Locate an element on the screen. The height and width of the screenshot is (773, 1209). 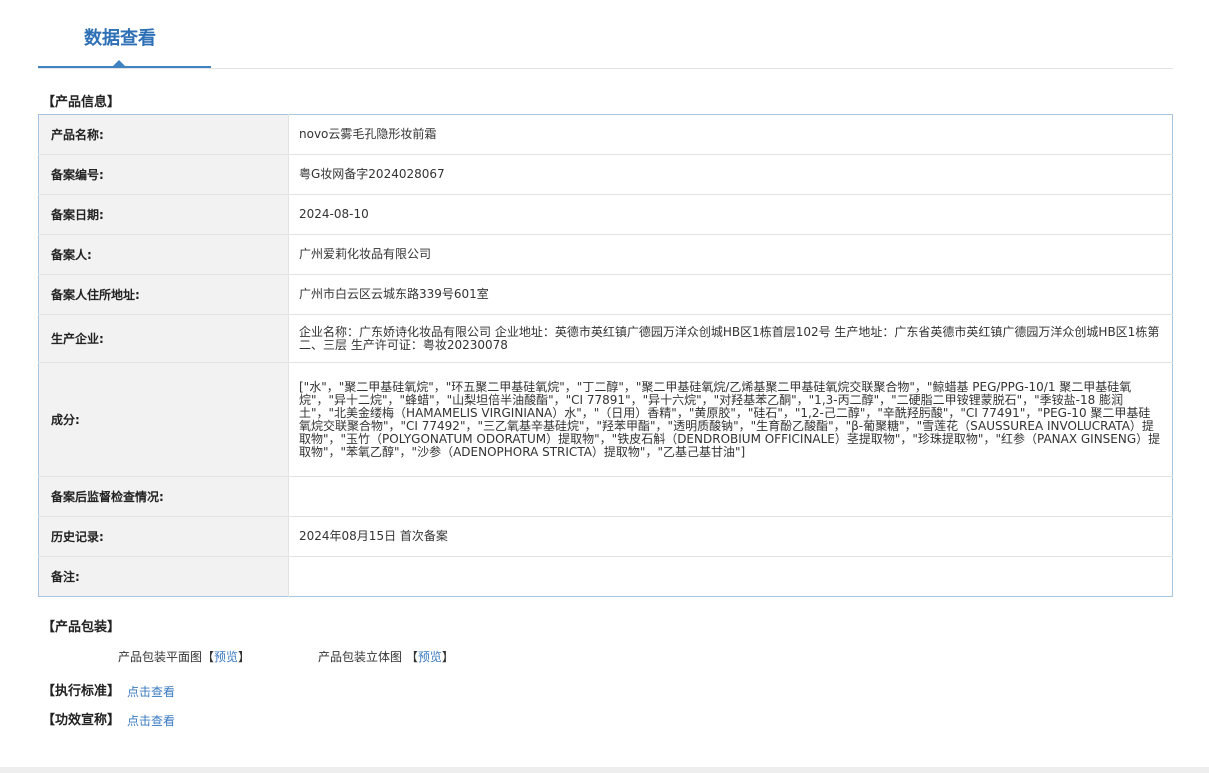
standard-view-link: 点击查看 is located at coordinates (151, 692).